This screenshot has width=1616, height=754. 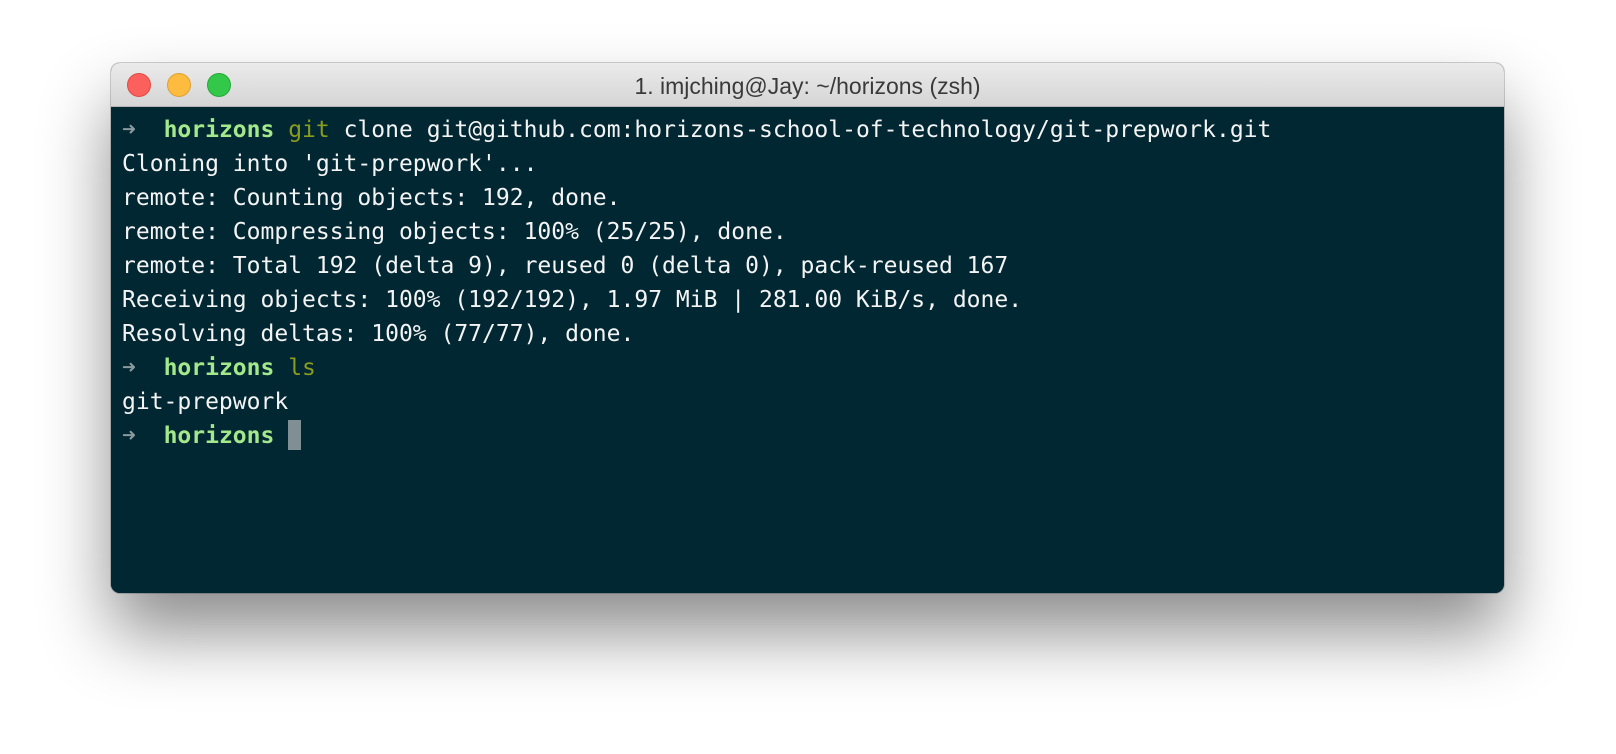 I want to click on terminal-line-output: git-prepwork, so click(x=205, y=402).